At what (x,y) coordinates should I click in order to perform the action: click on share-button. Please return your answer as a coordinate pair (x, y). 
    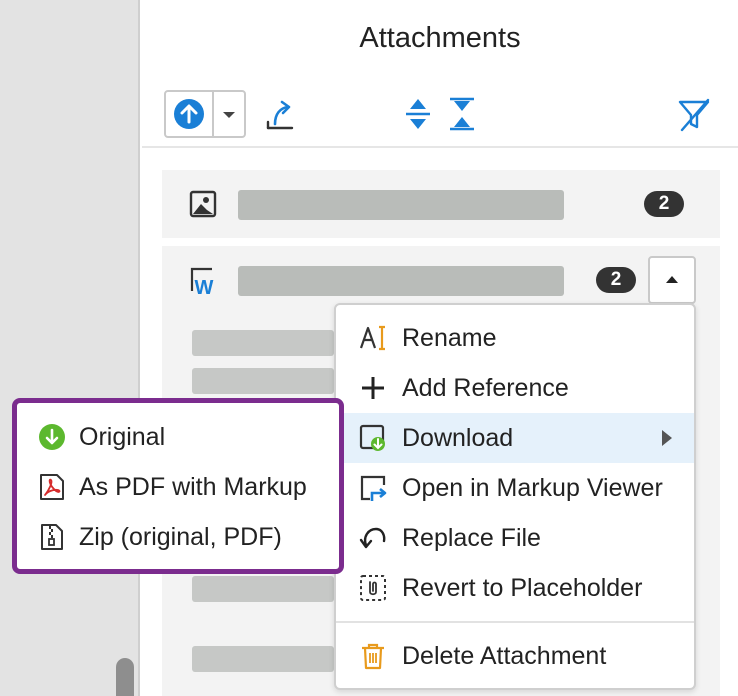
    Looking at the image, I should click on (280, 114).